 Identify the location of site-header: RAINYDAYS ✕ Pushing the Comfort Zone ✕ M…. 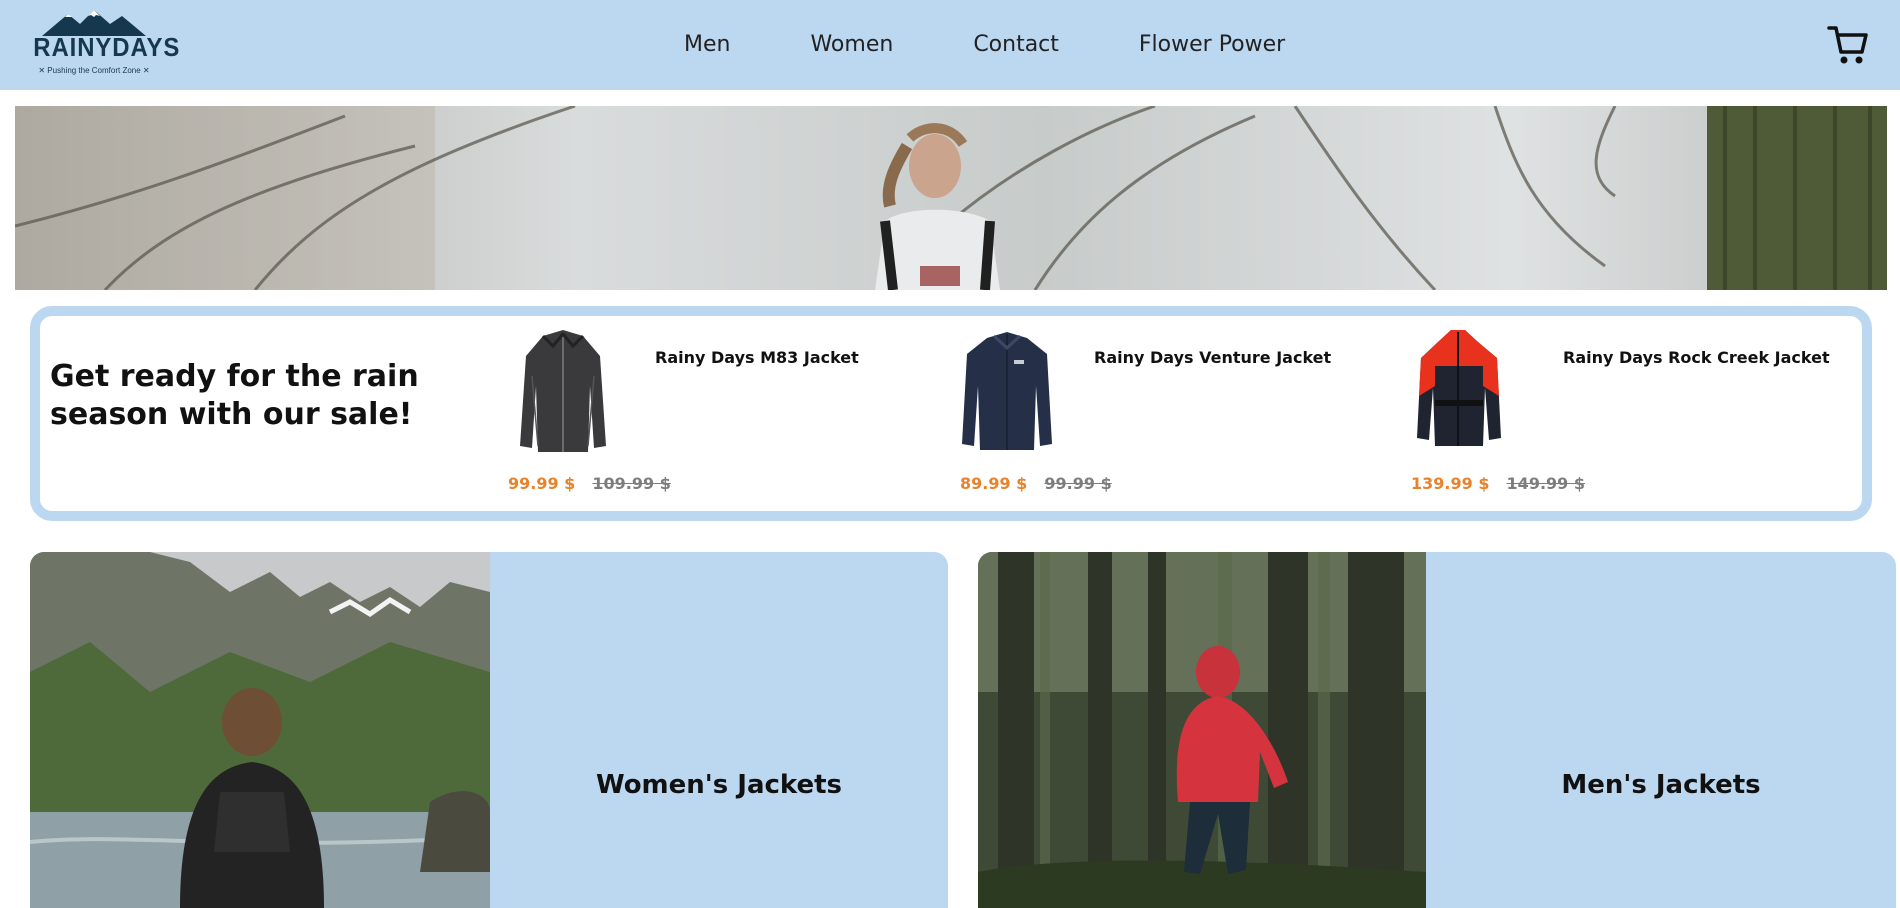
(950, 45).